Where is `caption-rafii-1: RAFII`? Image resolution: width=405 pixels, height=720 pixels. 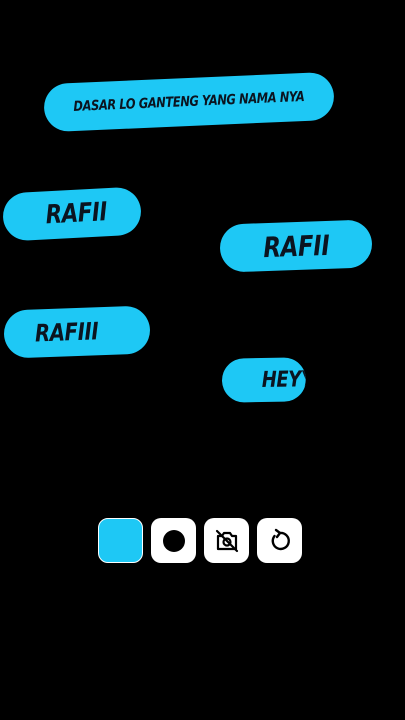 caption-rafii-1: RAFII is located at coordinates (72, 214).